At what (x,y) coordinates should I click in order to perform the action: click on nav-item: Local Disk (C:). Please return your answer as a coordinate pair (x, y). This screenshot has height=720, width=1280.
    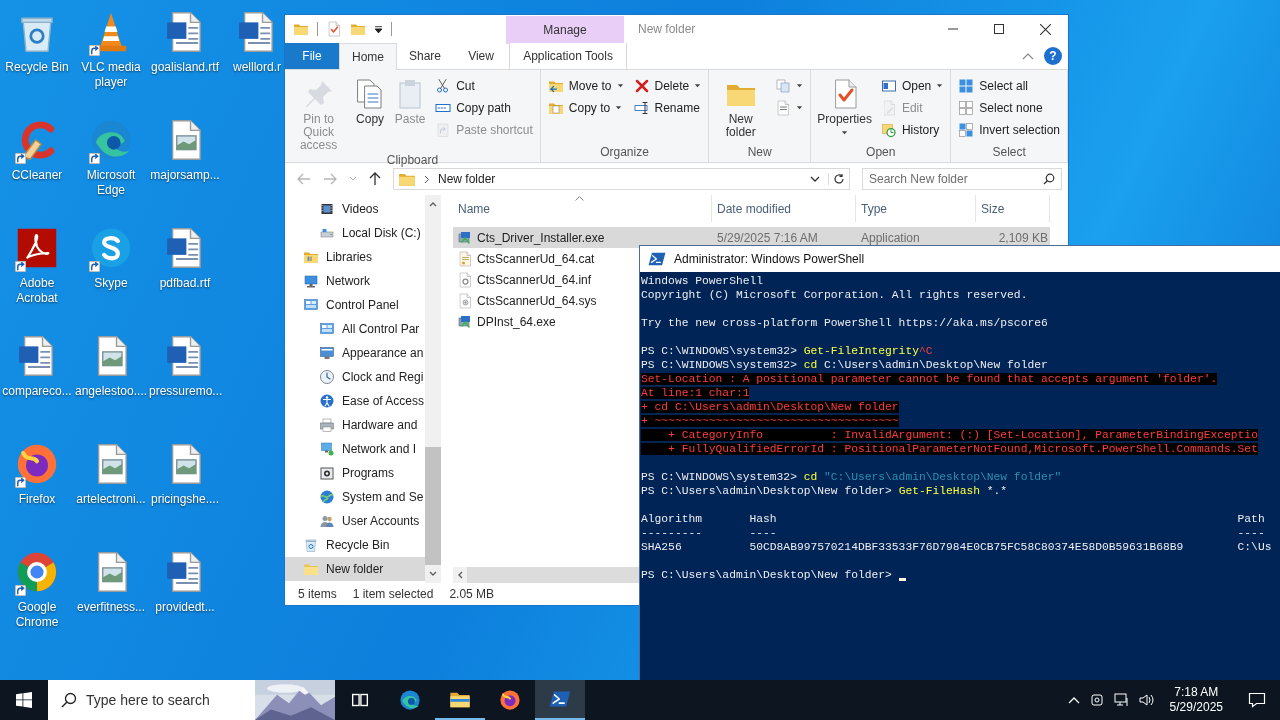
    Looking at the image, I should click on (355, 233).